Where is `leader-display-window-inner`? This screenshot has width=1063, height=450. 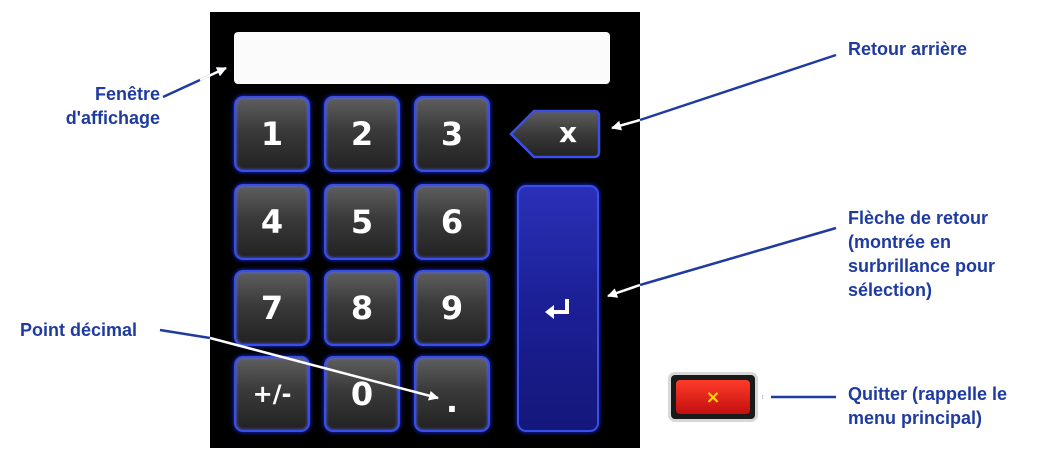
leader-display-window-inner is located at coordinates (213, 74).